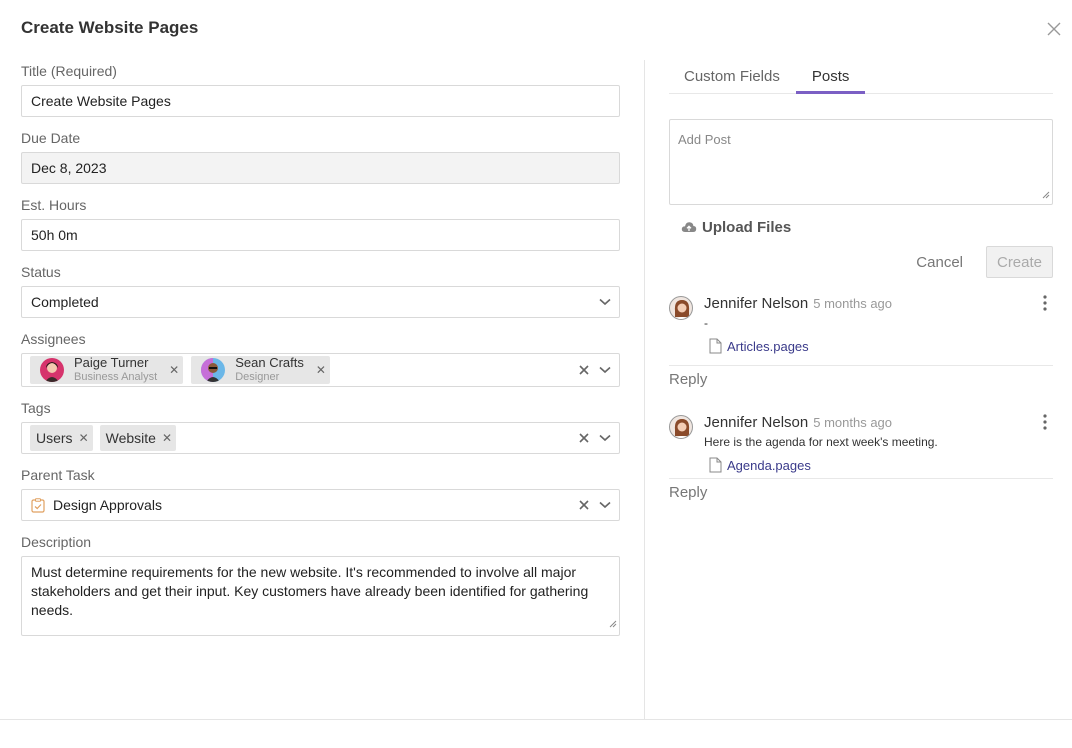 This screenshot has width=1072, height=748. What do you see at coordinates (54, 235) in the screenshot?
I see `est-hours-value: 50h 0m` at bounding box center [54, 235].